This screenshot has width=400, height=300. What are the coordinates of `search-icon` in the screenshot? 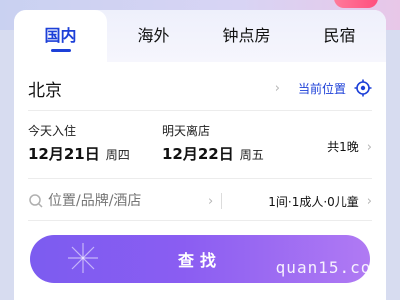 It's located at (36, 201).